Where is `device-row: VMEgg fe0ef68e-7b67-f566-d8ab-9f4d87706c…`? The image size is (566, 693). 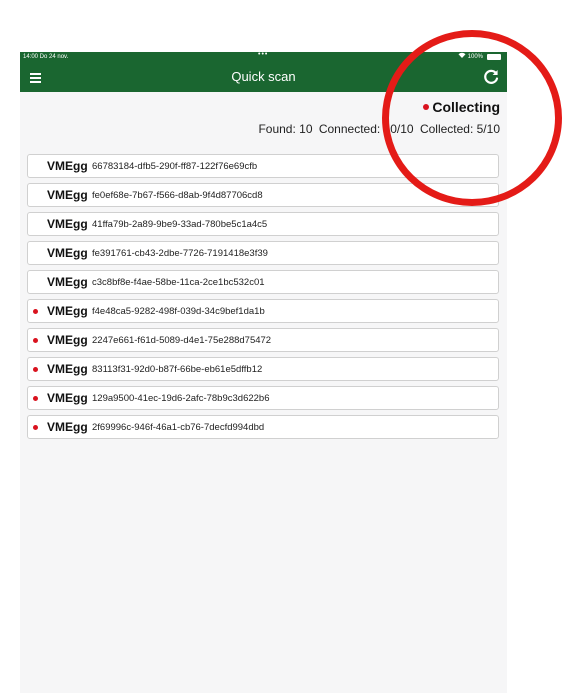
device-row: VMEgg fe0ef68e-7b67-f566-d8ab-9f4d87706c… is located at coordinates (263, 195).